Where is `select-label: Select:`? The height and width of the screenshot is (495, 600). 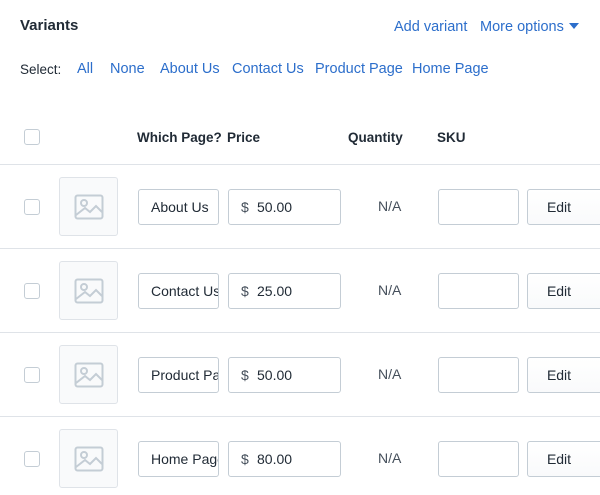 select-label: Select: is located at coordinates (41, 69).